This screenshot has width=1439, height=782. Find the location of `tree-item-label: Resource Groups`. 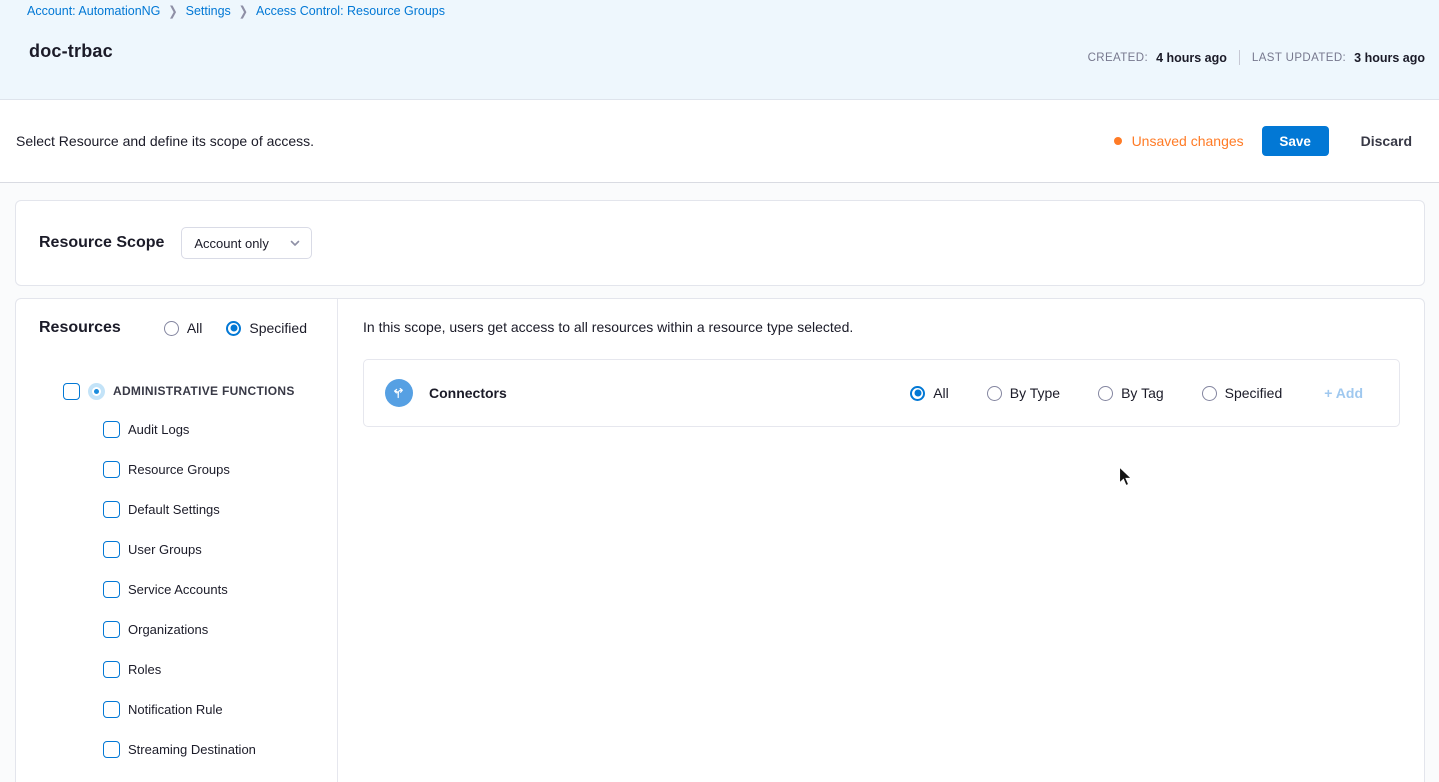

tree-item-label: Resource Groups is located at coordinates (179, 469).